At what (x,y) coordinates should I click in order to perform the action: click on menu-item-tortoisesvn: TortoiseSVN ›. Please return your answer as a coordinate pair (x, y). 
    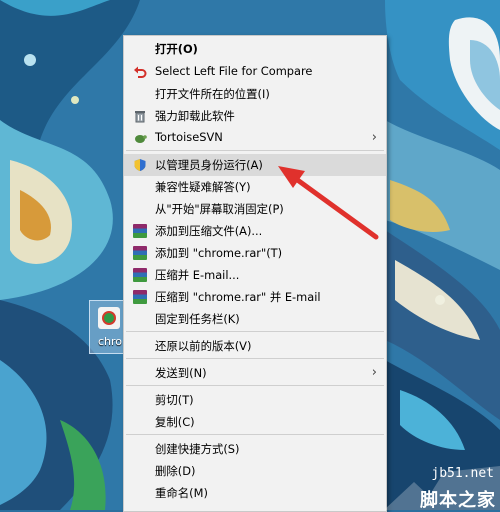
    Looking at the image, I should click on (255, 138).